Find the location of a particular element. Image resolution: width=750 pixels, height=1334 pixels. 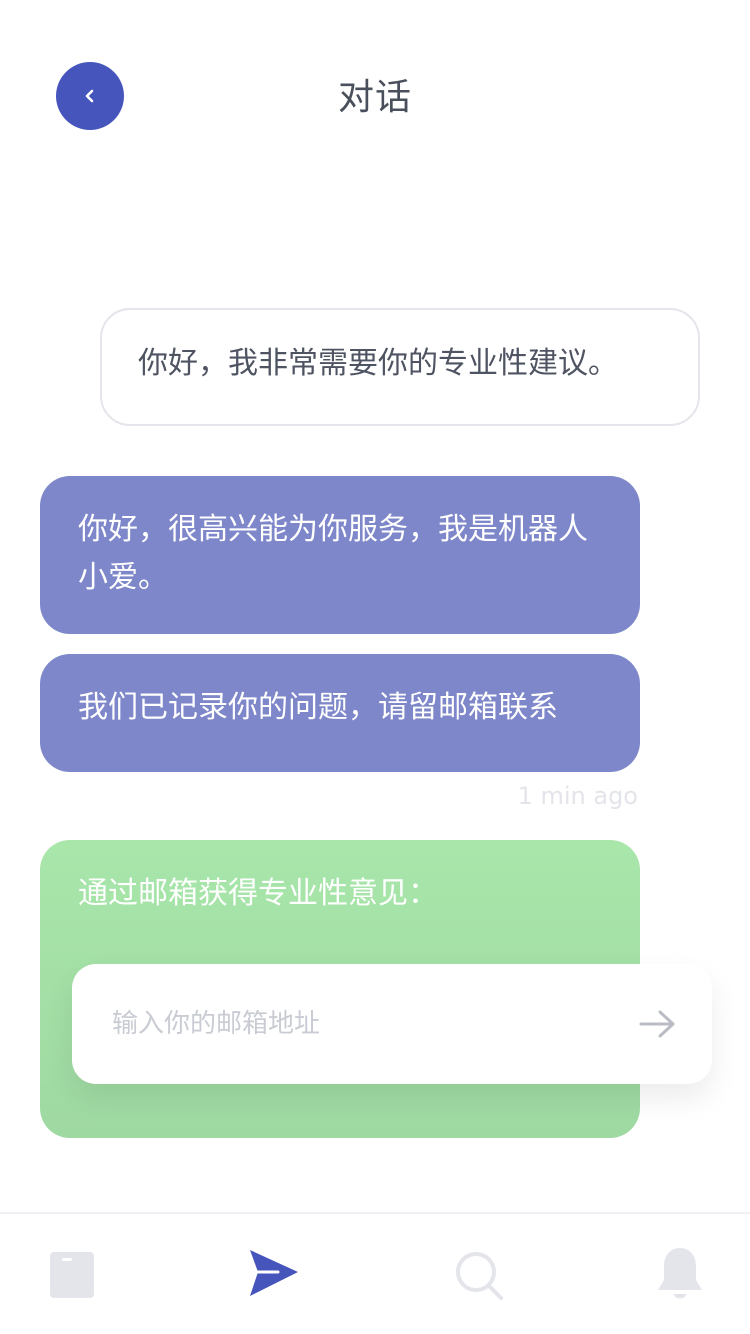

user-message-bubble: 你好，我非常需要你的专业性建议。 is located at coordinates (400, 367).